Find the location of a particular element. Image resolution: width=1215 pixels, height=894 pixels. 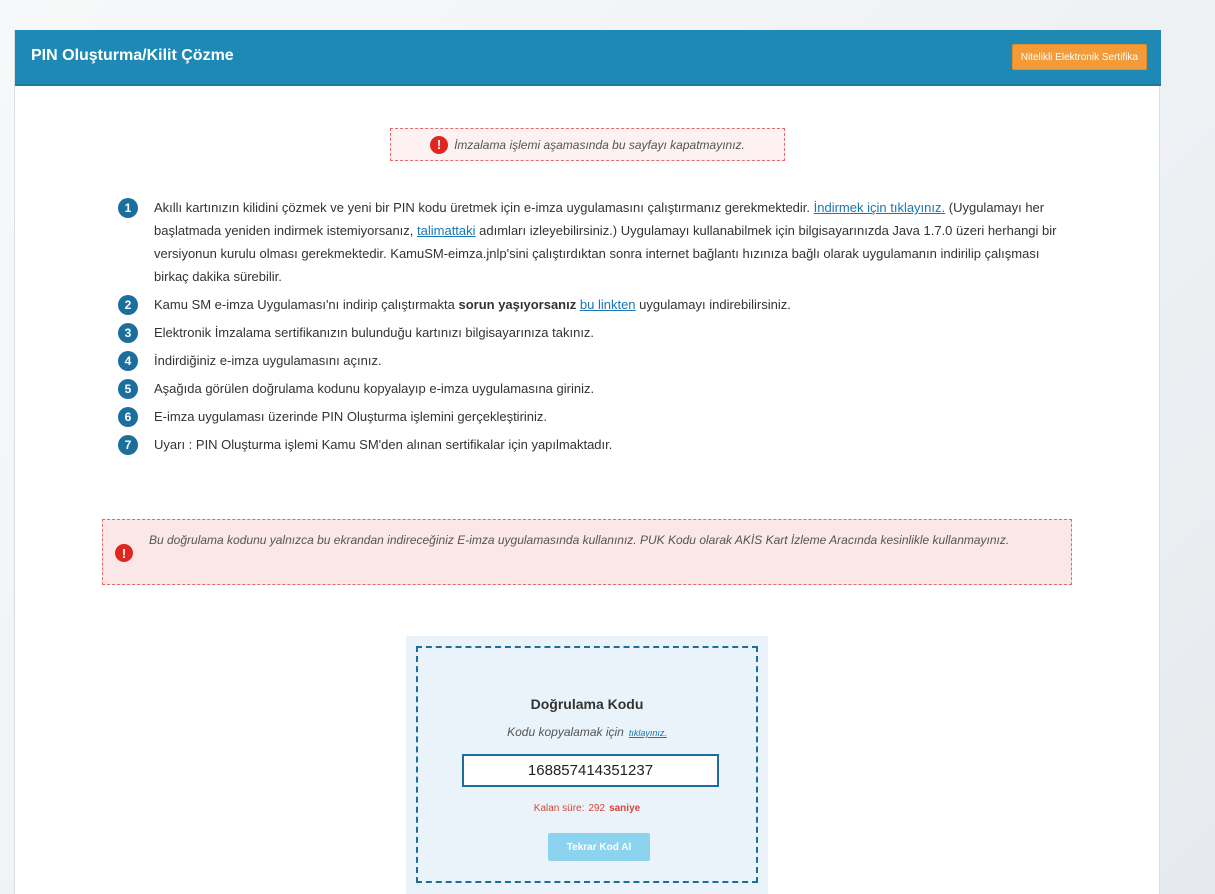

copy-instruction: Kodu kopyalamak için tıklayınız. is located at coordinates (587, 732).